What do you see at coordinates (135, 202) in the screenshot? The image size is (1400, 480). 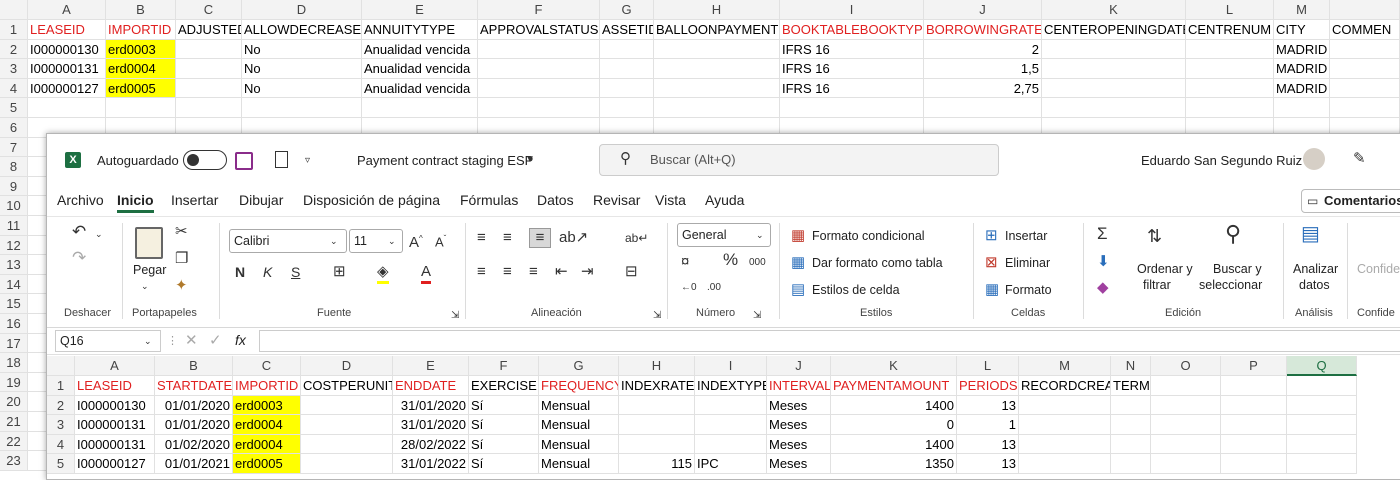 I see `tab-inicio: Inicio` at bounding box center [135, 202].